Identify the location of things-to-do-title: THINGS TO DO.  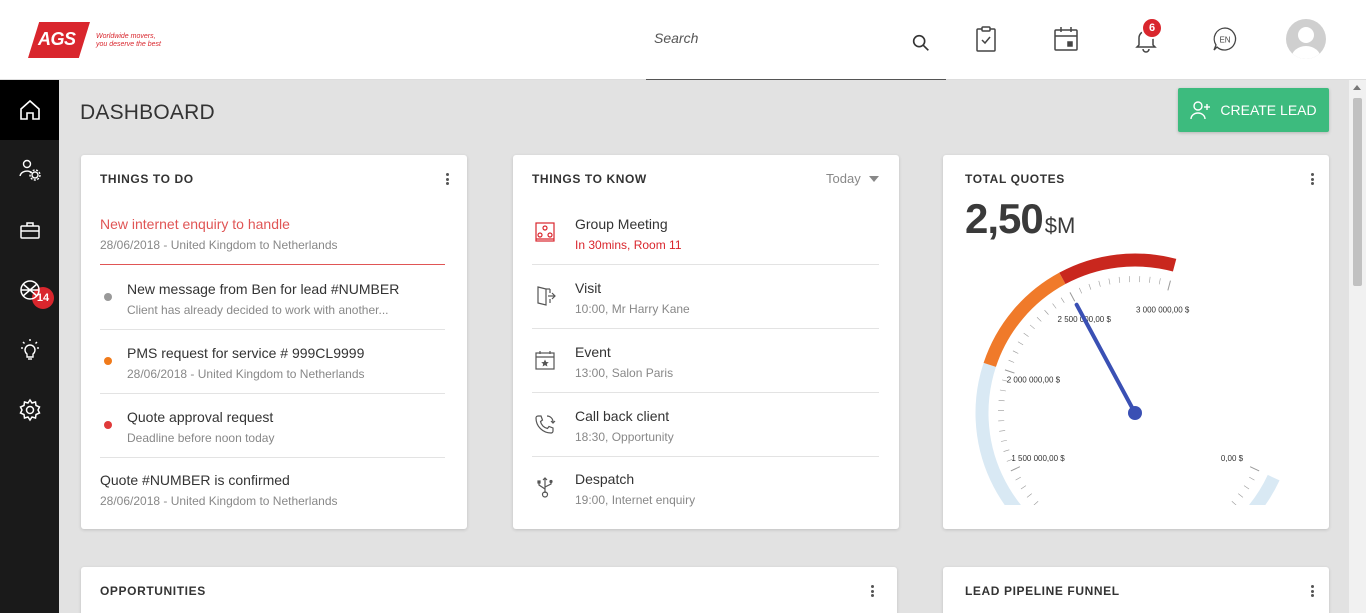
(147, 179).